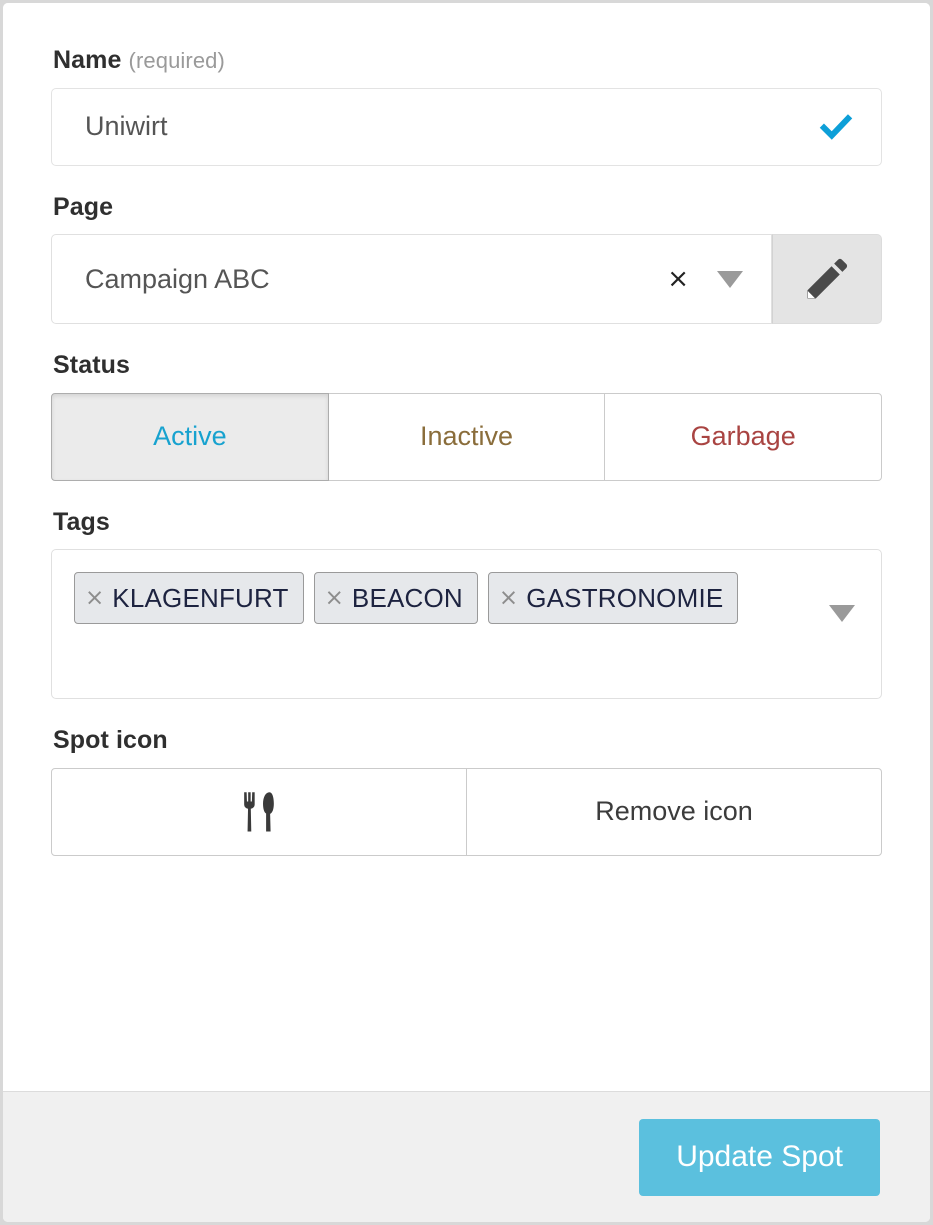  I want to click on status-option-active: Active, so click(190, 436).